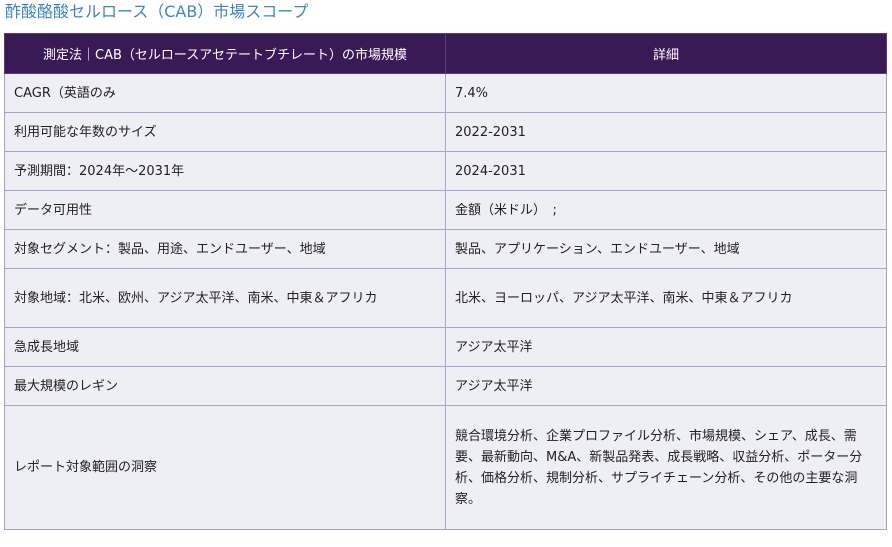 The image size is (892, 547). Describe the element at coordinates (225, 132) in the screenshot. I see `row-label: 利用可能な年数のサイズ` at that location.